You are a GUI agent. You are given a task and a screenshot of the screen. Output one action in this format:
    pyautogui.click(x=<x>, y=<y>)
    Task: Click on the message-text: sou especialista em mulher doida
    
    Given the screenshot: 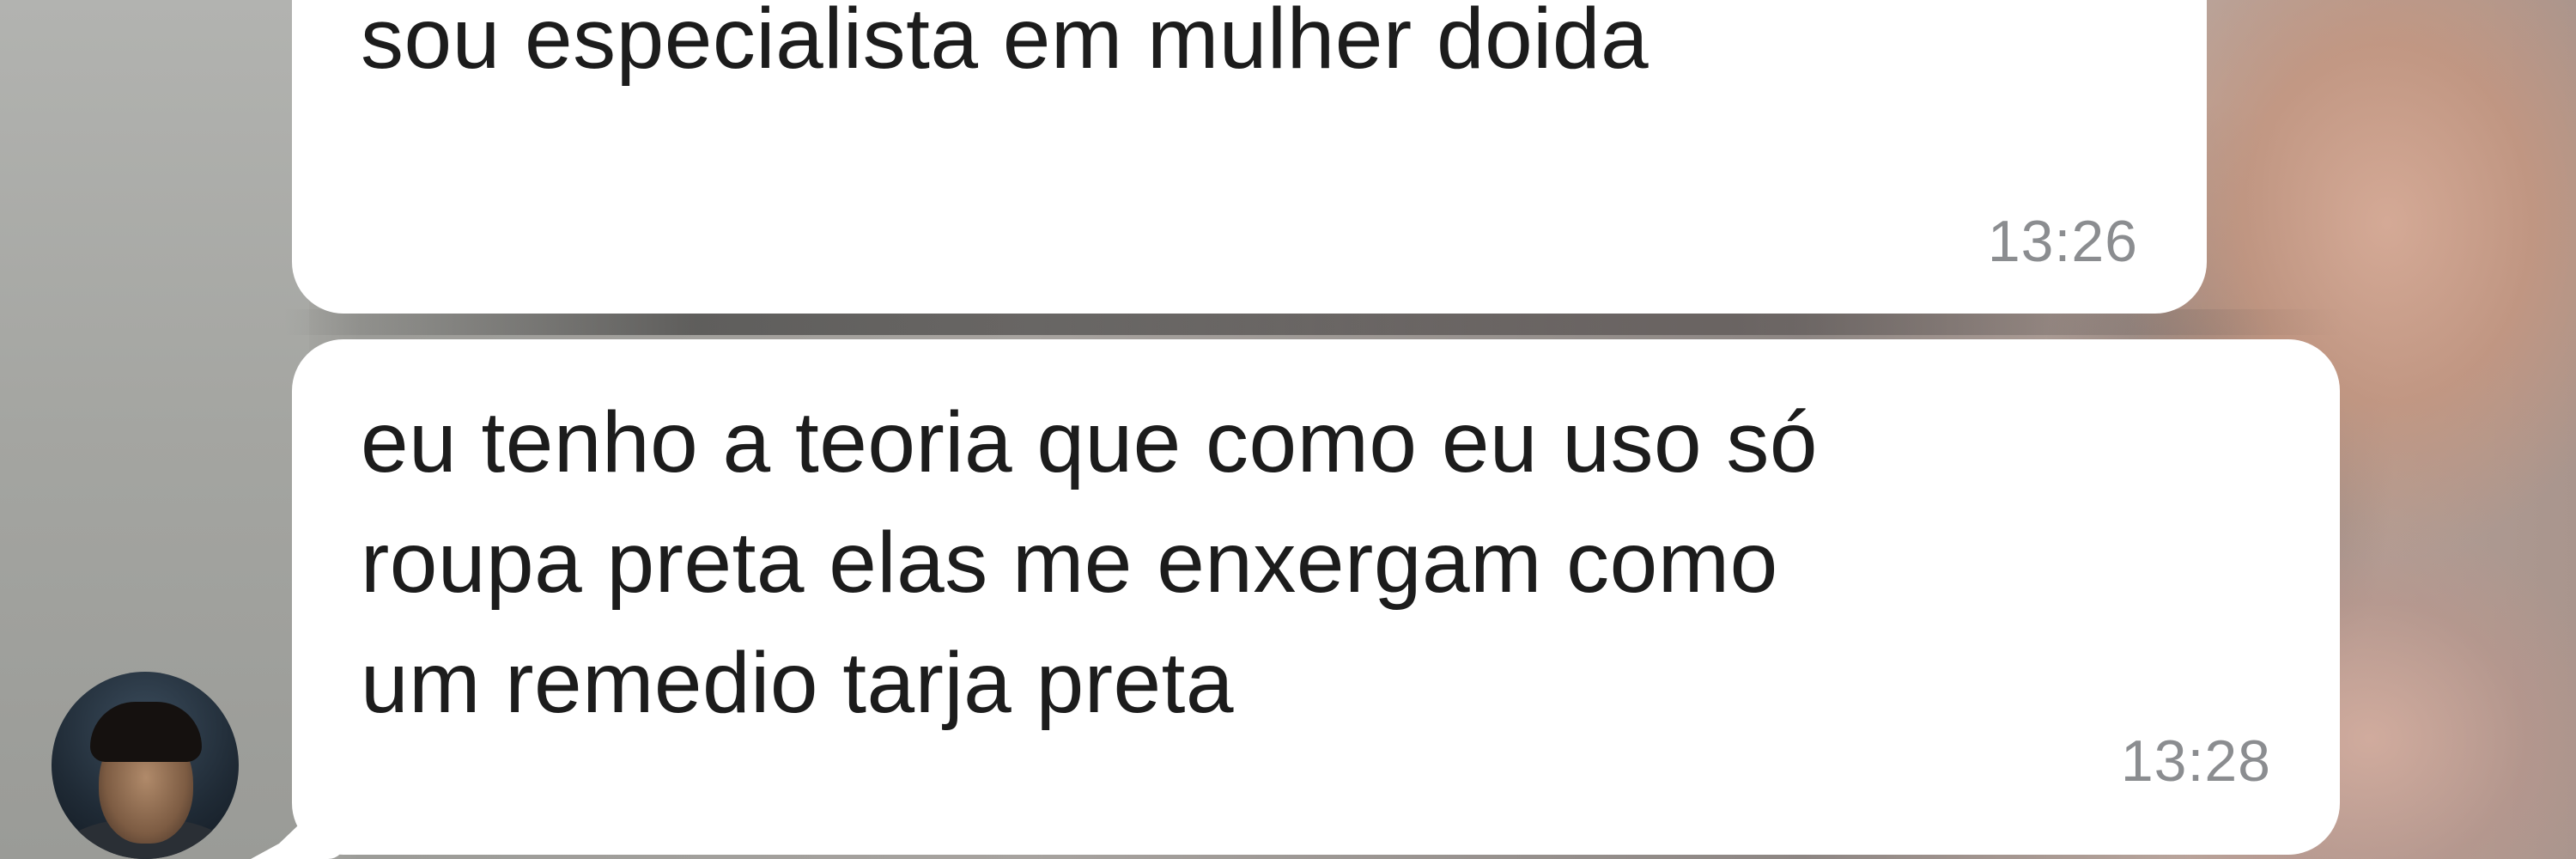 What is the action you would take?
    pyautogui.click(x=1005, y=44)
    